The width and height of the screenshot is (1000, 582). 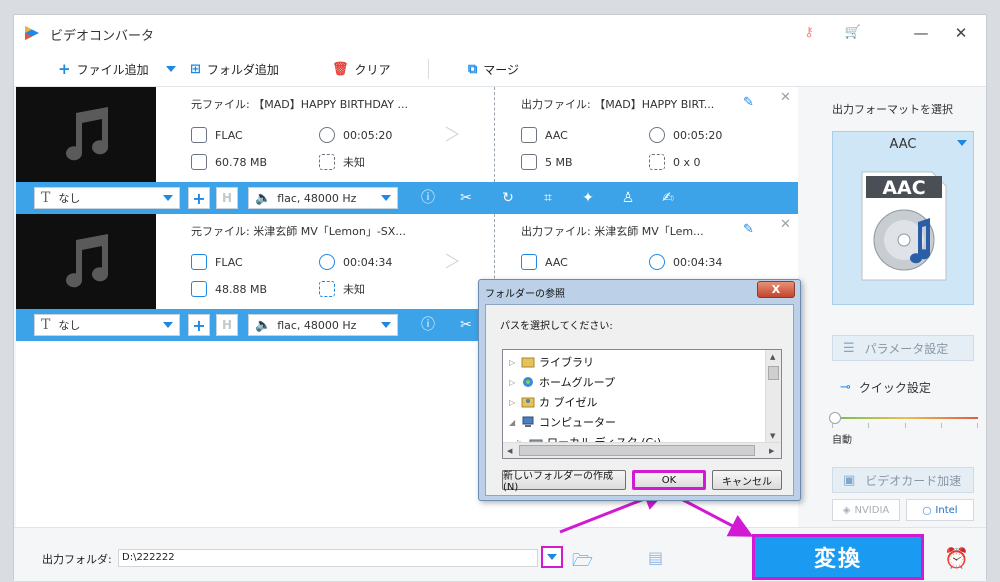 I want to click on crop-icon: ⌗, so click(x=548, y=198).